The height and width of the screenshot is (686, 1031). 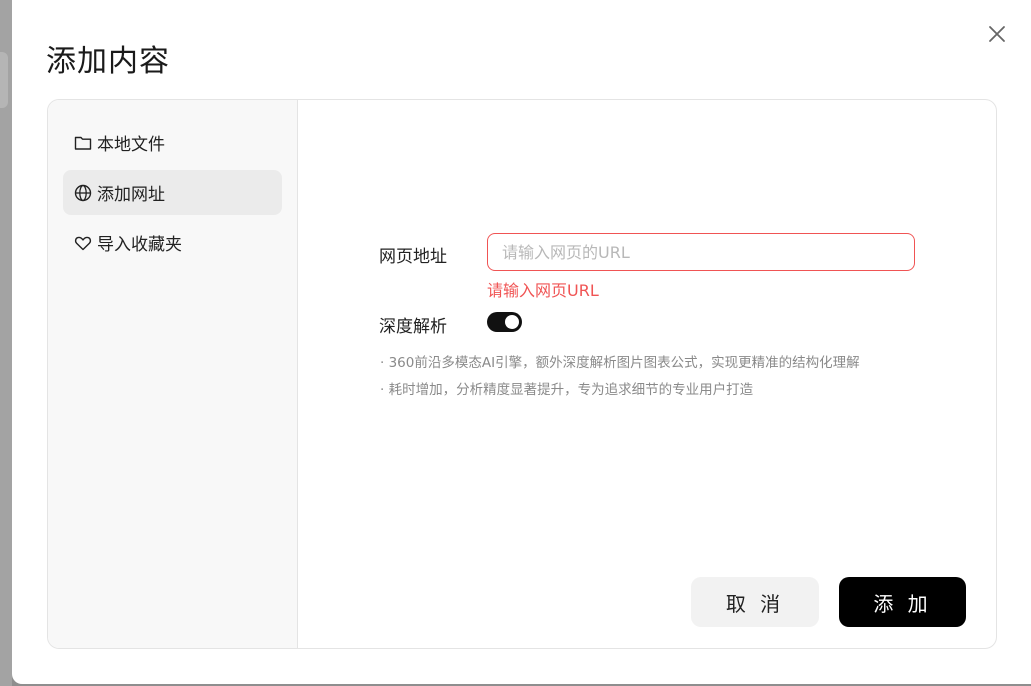 I want to click on sidebar-item-label: 导入收藏夹, so click(x=139, y=245).